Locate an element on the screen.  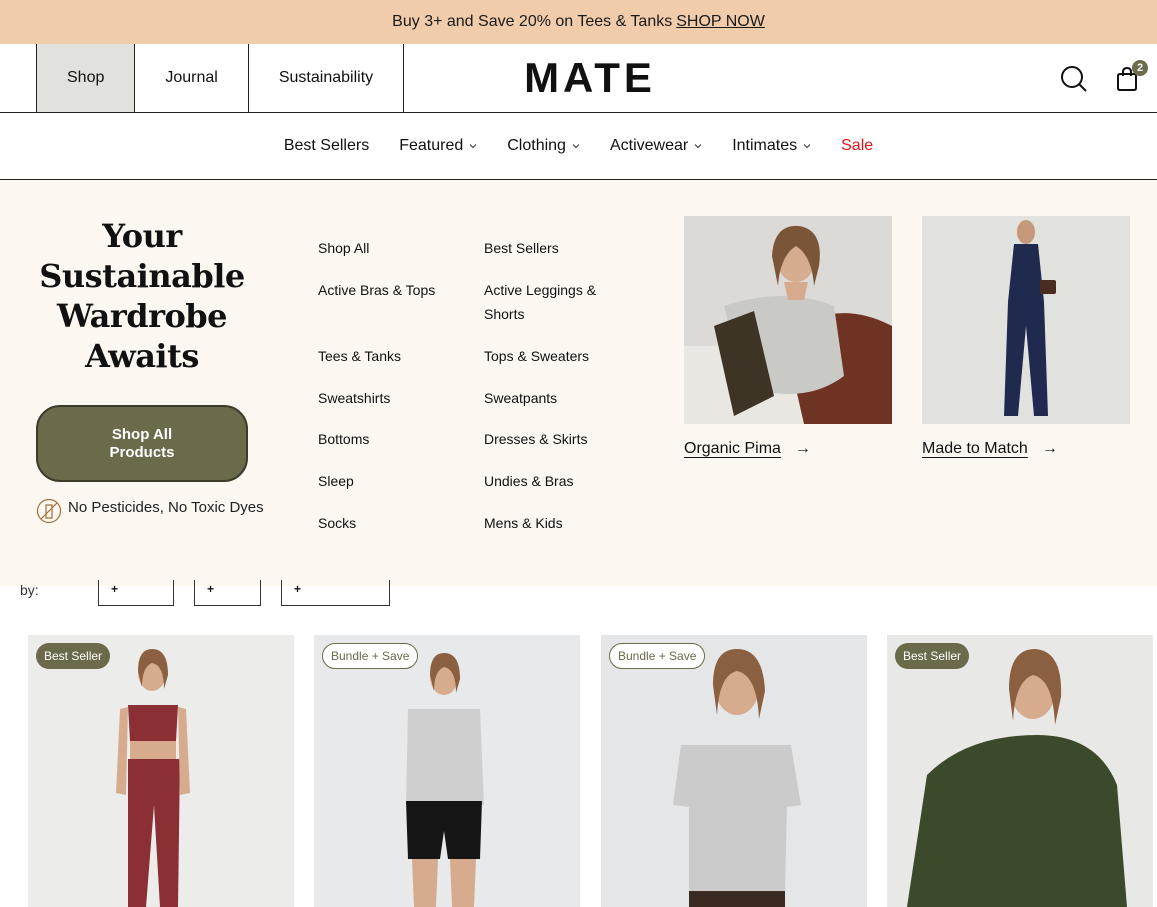
nav-activewear: Activewear is located at coordinates (656, 146).